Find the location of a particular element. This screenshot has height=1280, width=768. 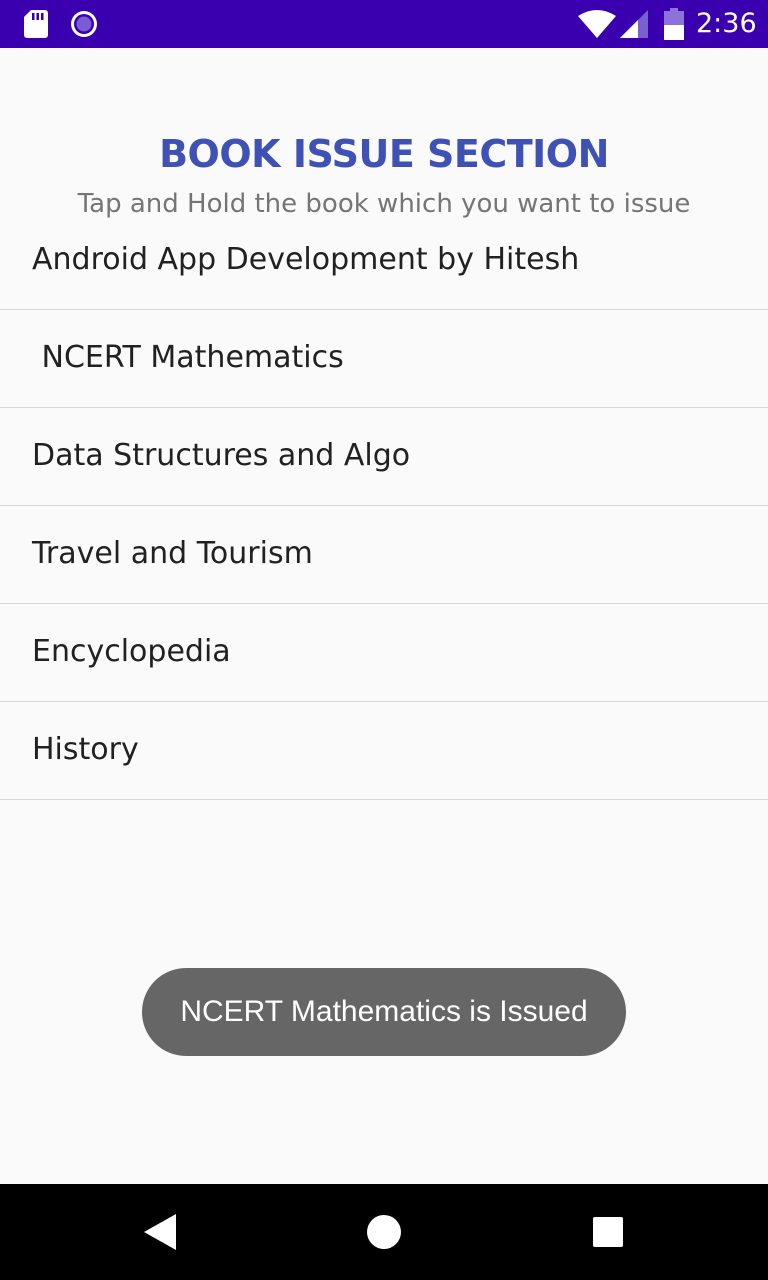

wifi-icon is located at coordinates (597, 24).